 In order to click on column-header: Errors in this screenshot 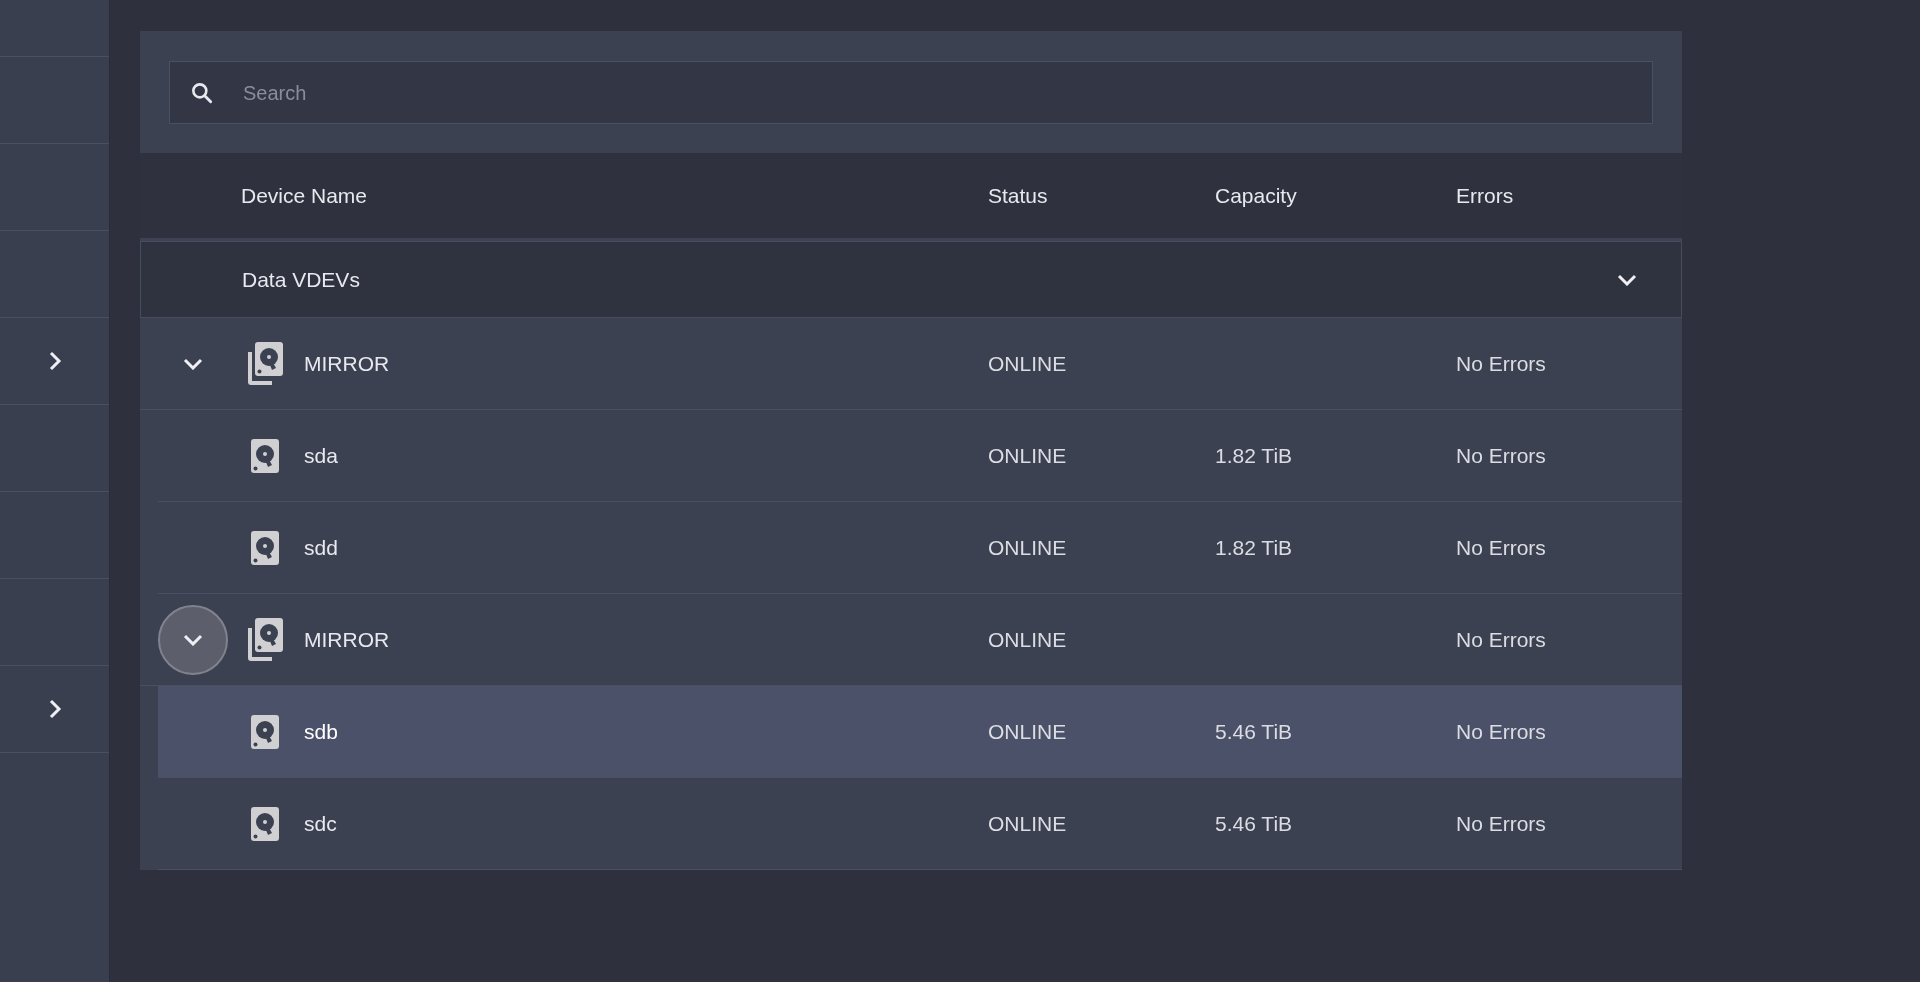, I will do `click(1485, 195)`.